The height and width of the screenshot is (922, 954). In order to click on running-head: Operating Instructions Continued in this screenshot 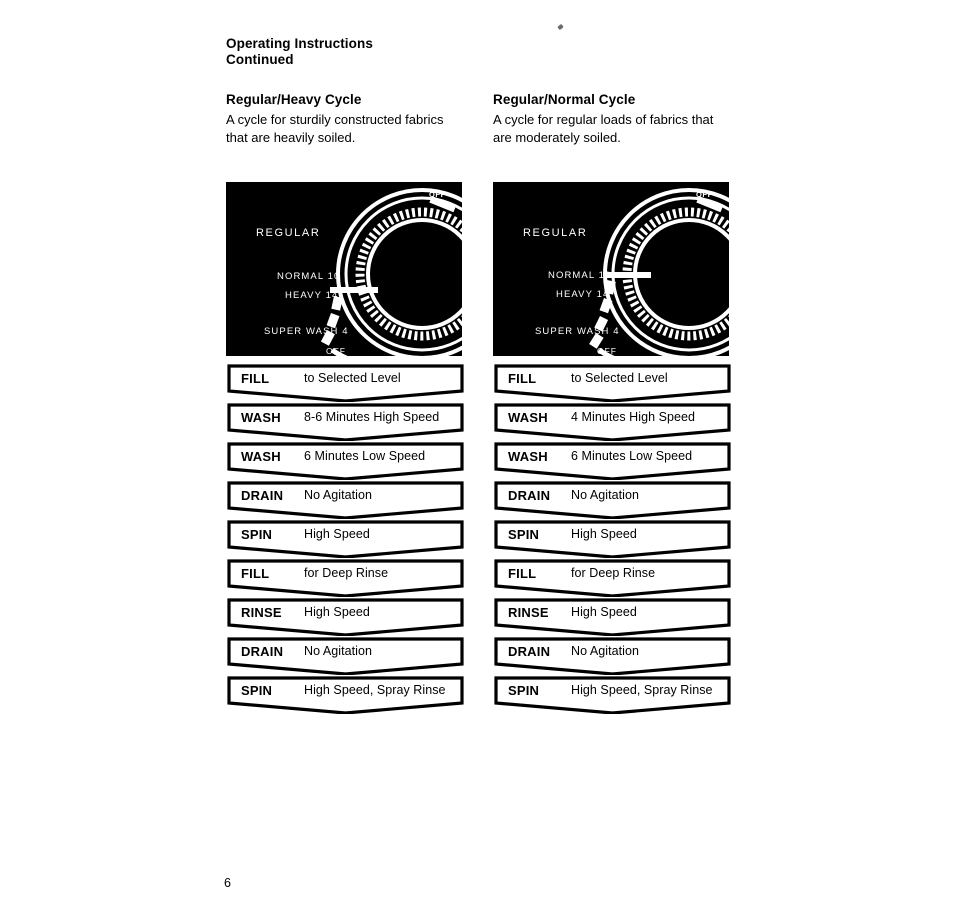, I will do `click(299, 52)`.